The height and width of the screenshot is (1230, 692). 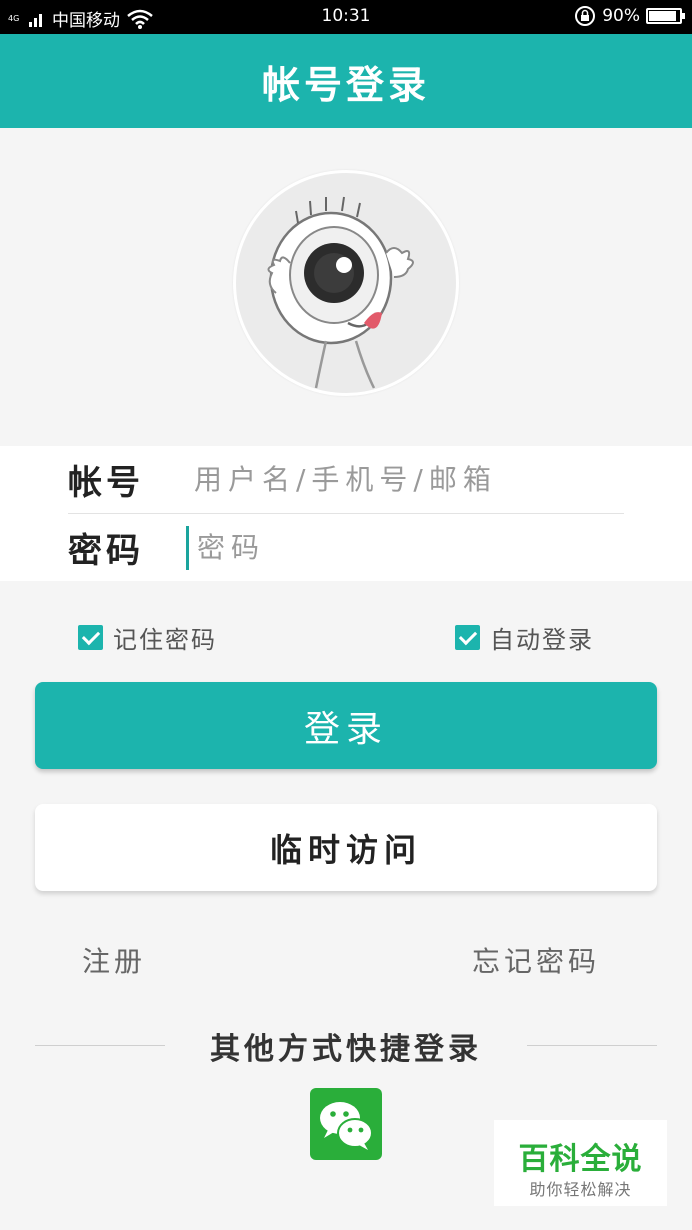 I want to click on watermark-subtitle: 助你轻松解决, so click(x=580, y=1189).